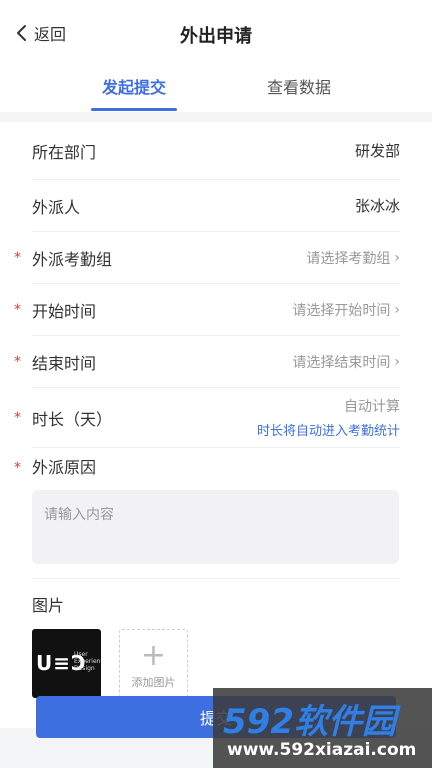  I want to click on watermark: 592软件园 www.592xiazai.com, so click(322, 728).